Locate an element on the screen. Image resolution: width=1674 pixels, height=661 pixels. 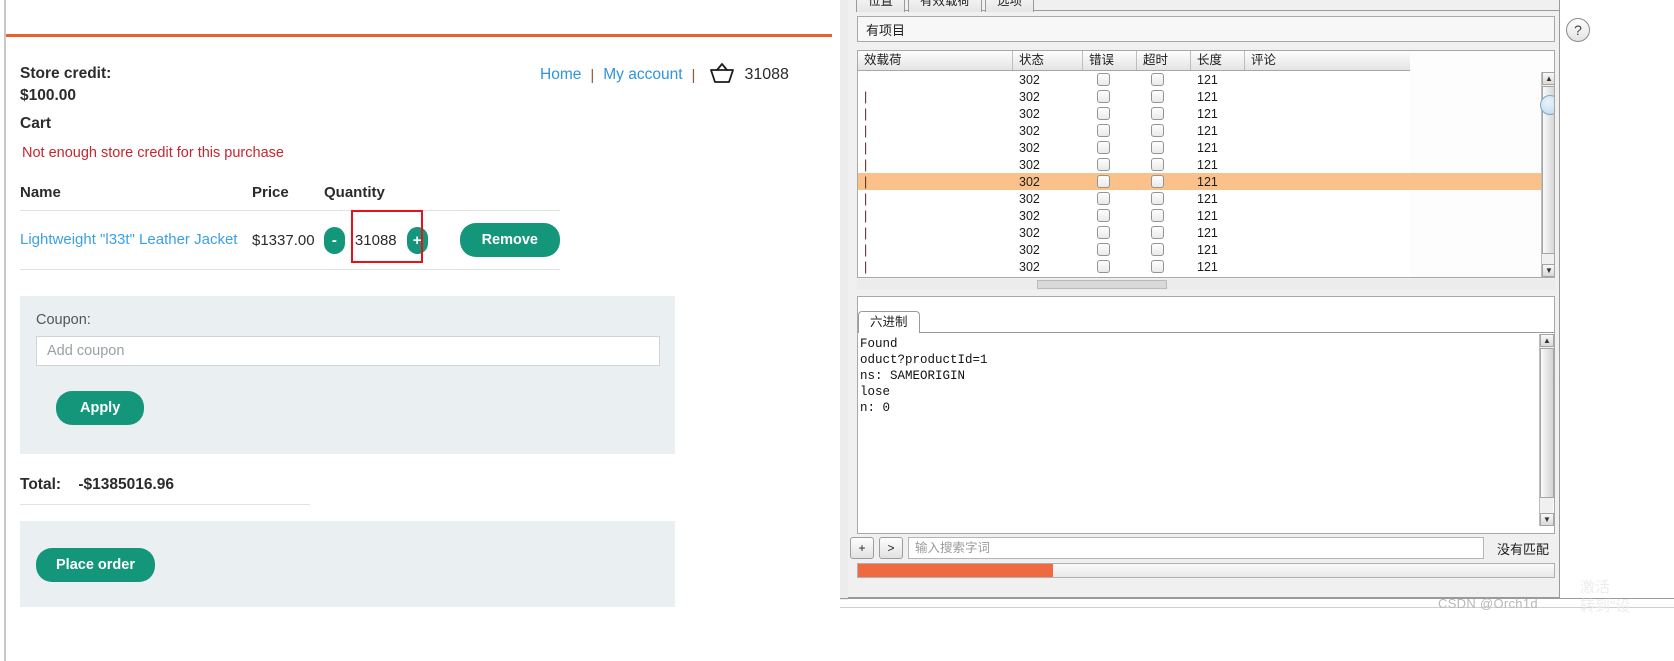
response-vertical-scrollbar: ▲ ▼ is located at coordinates (1546, 430).